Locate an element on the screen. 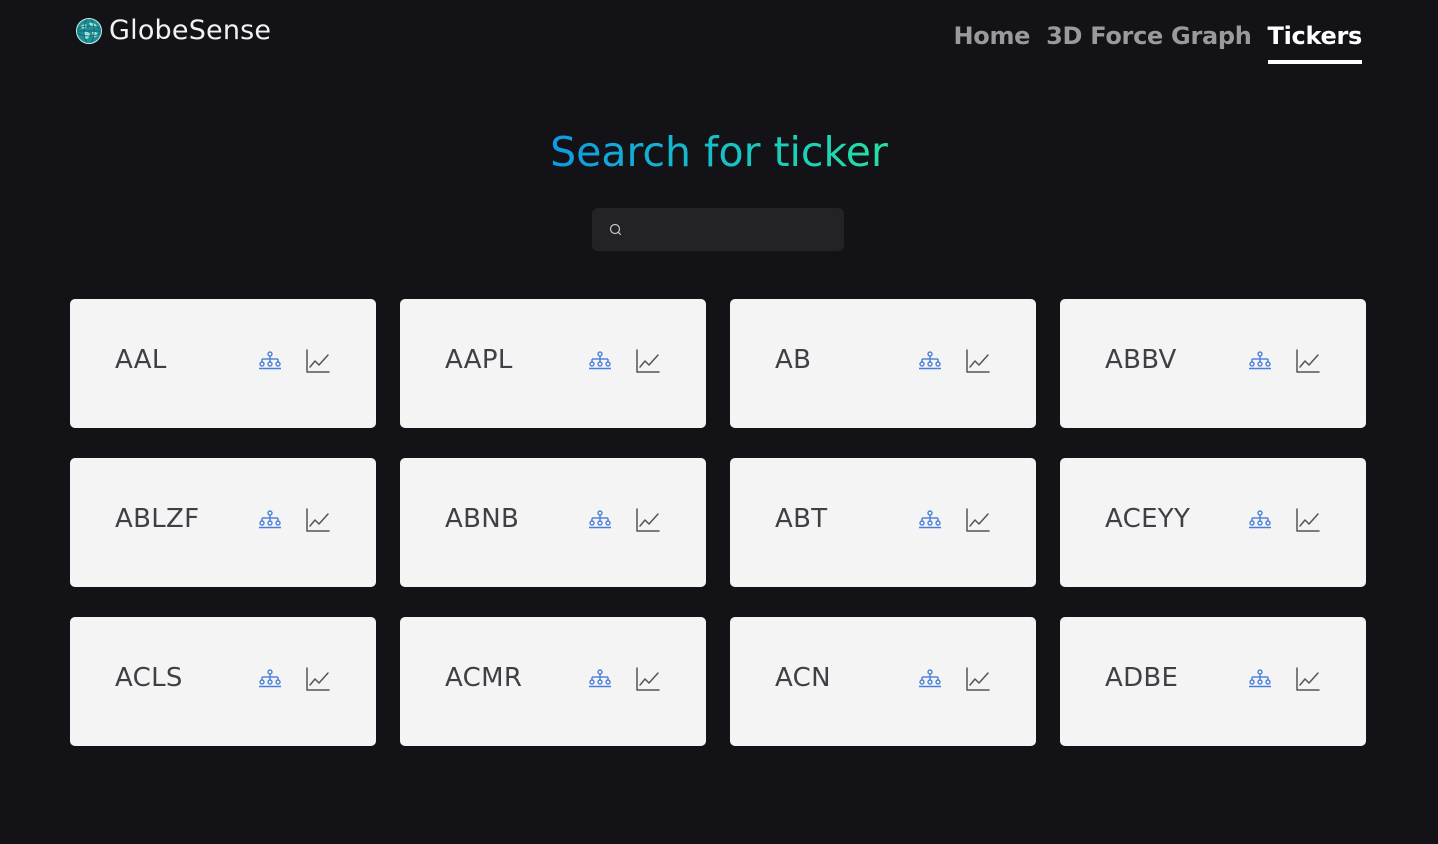 The height and width of the screenshot is (844, 1438). brand: GlobeSense is located at coordinates (173, 31).